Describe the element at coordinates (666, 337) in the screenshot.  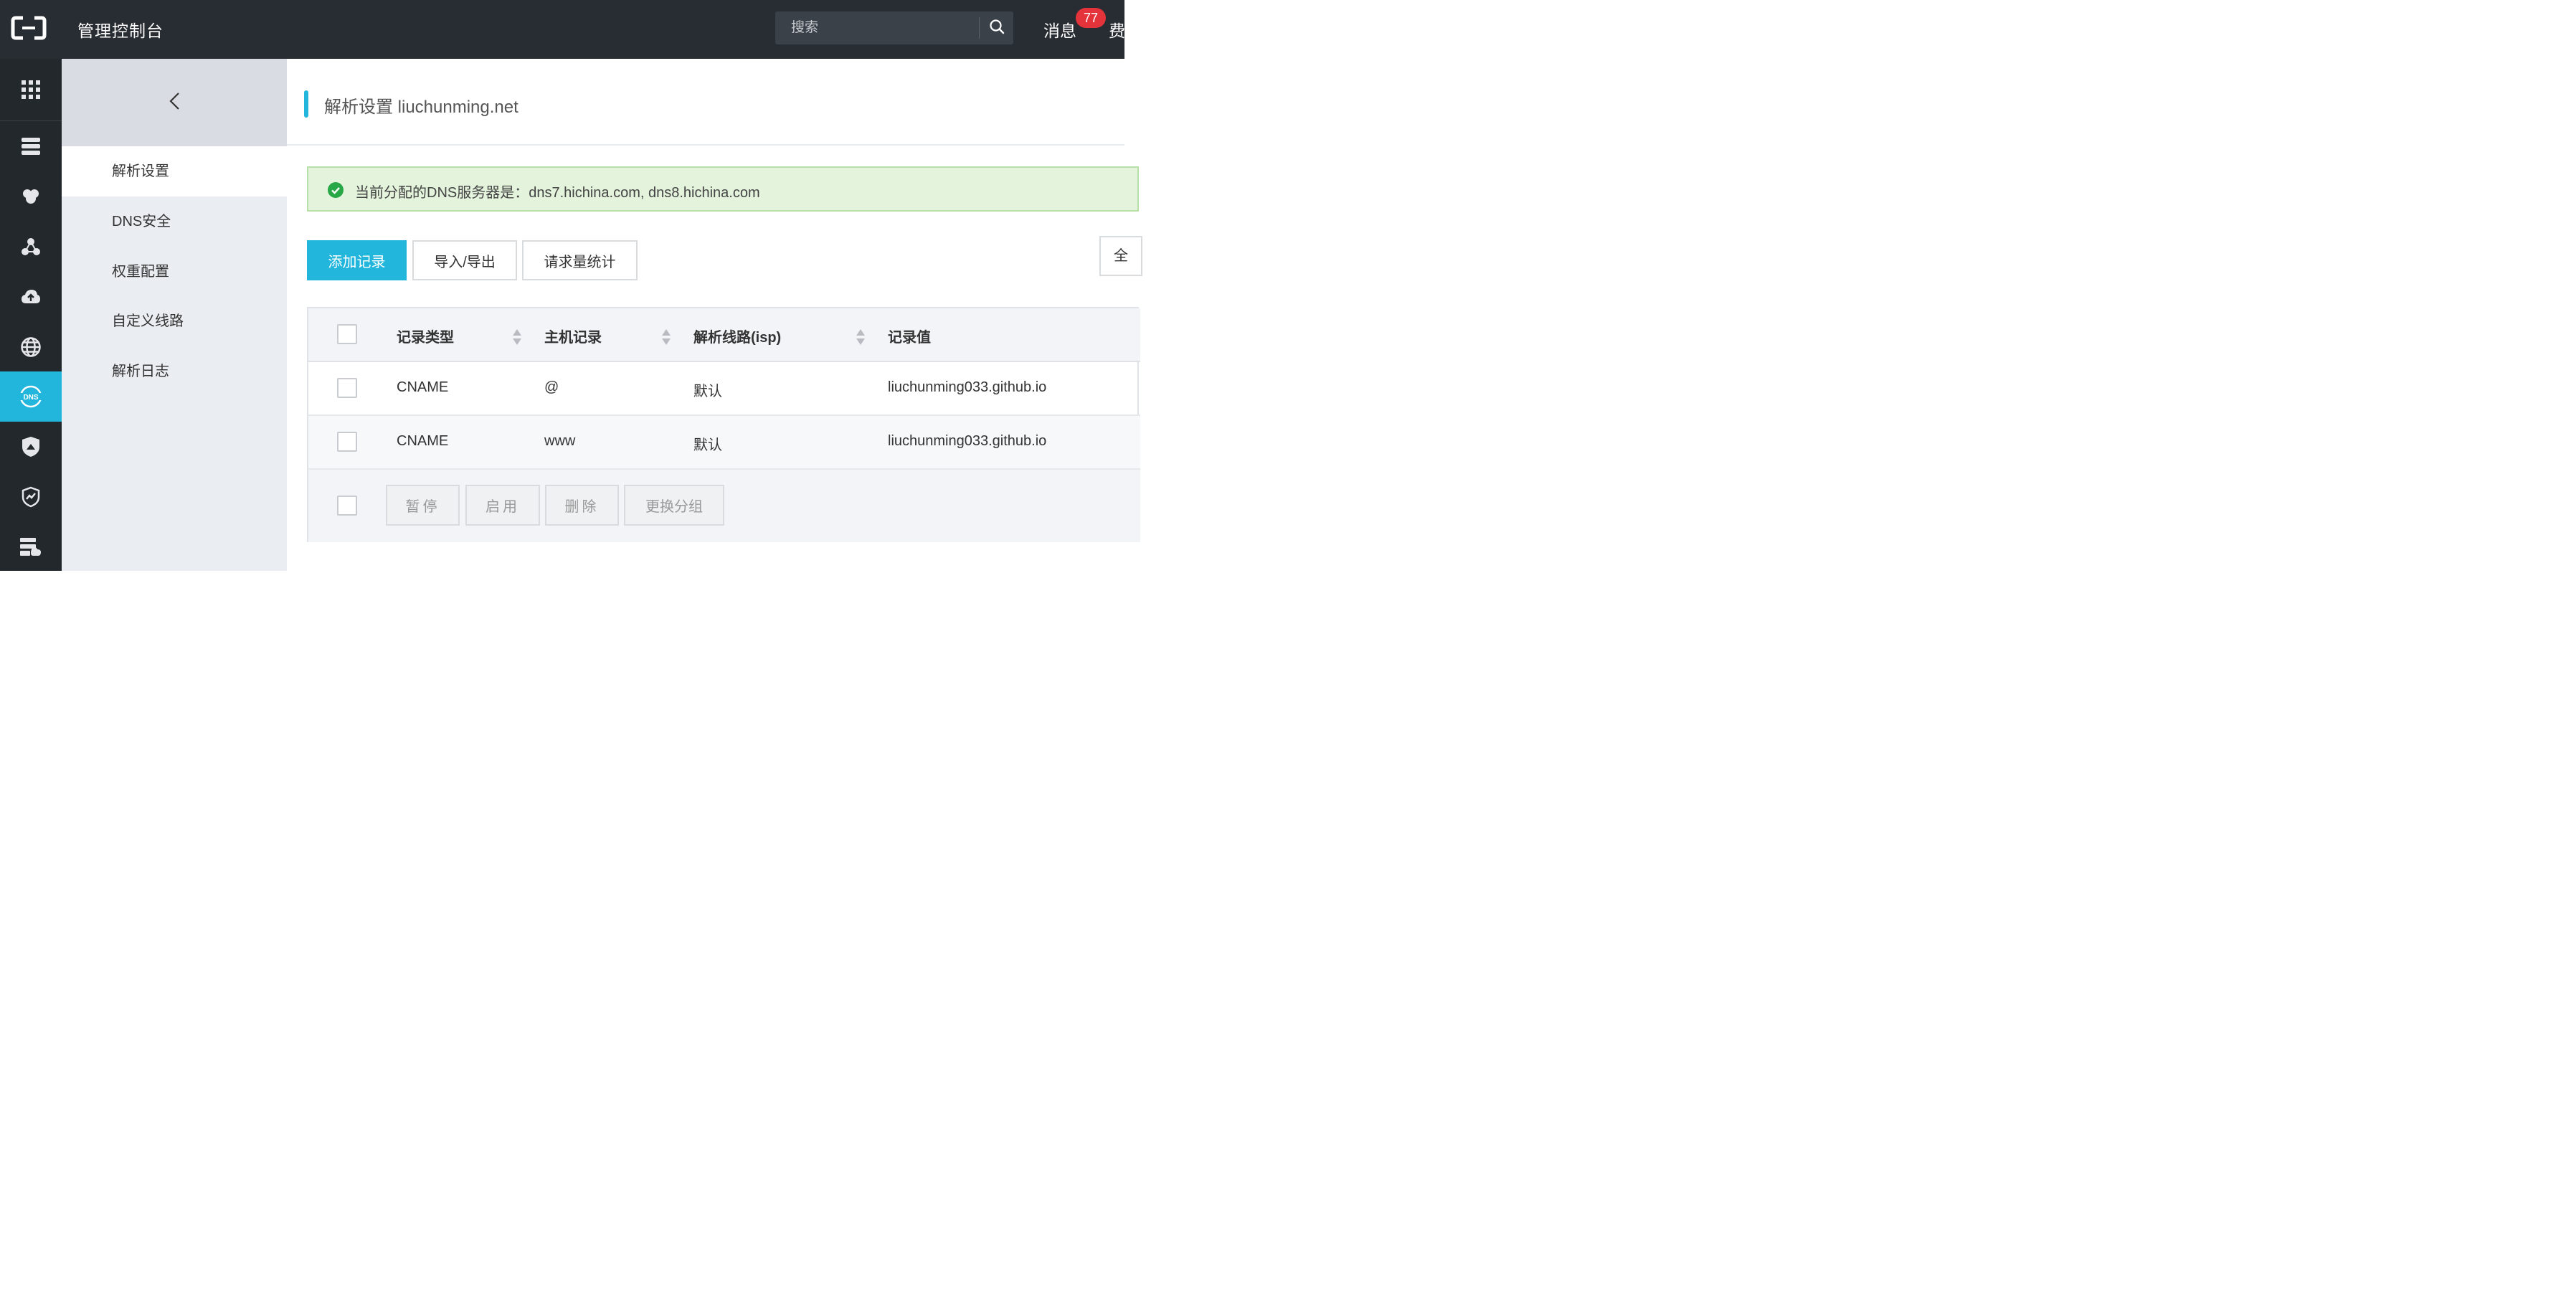
I see `sort-host-icon` at that location.